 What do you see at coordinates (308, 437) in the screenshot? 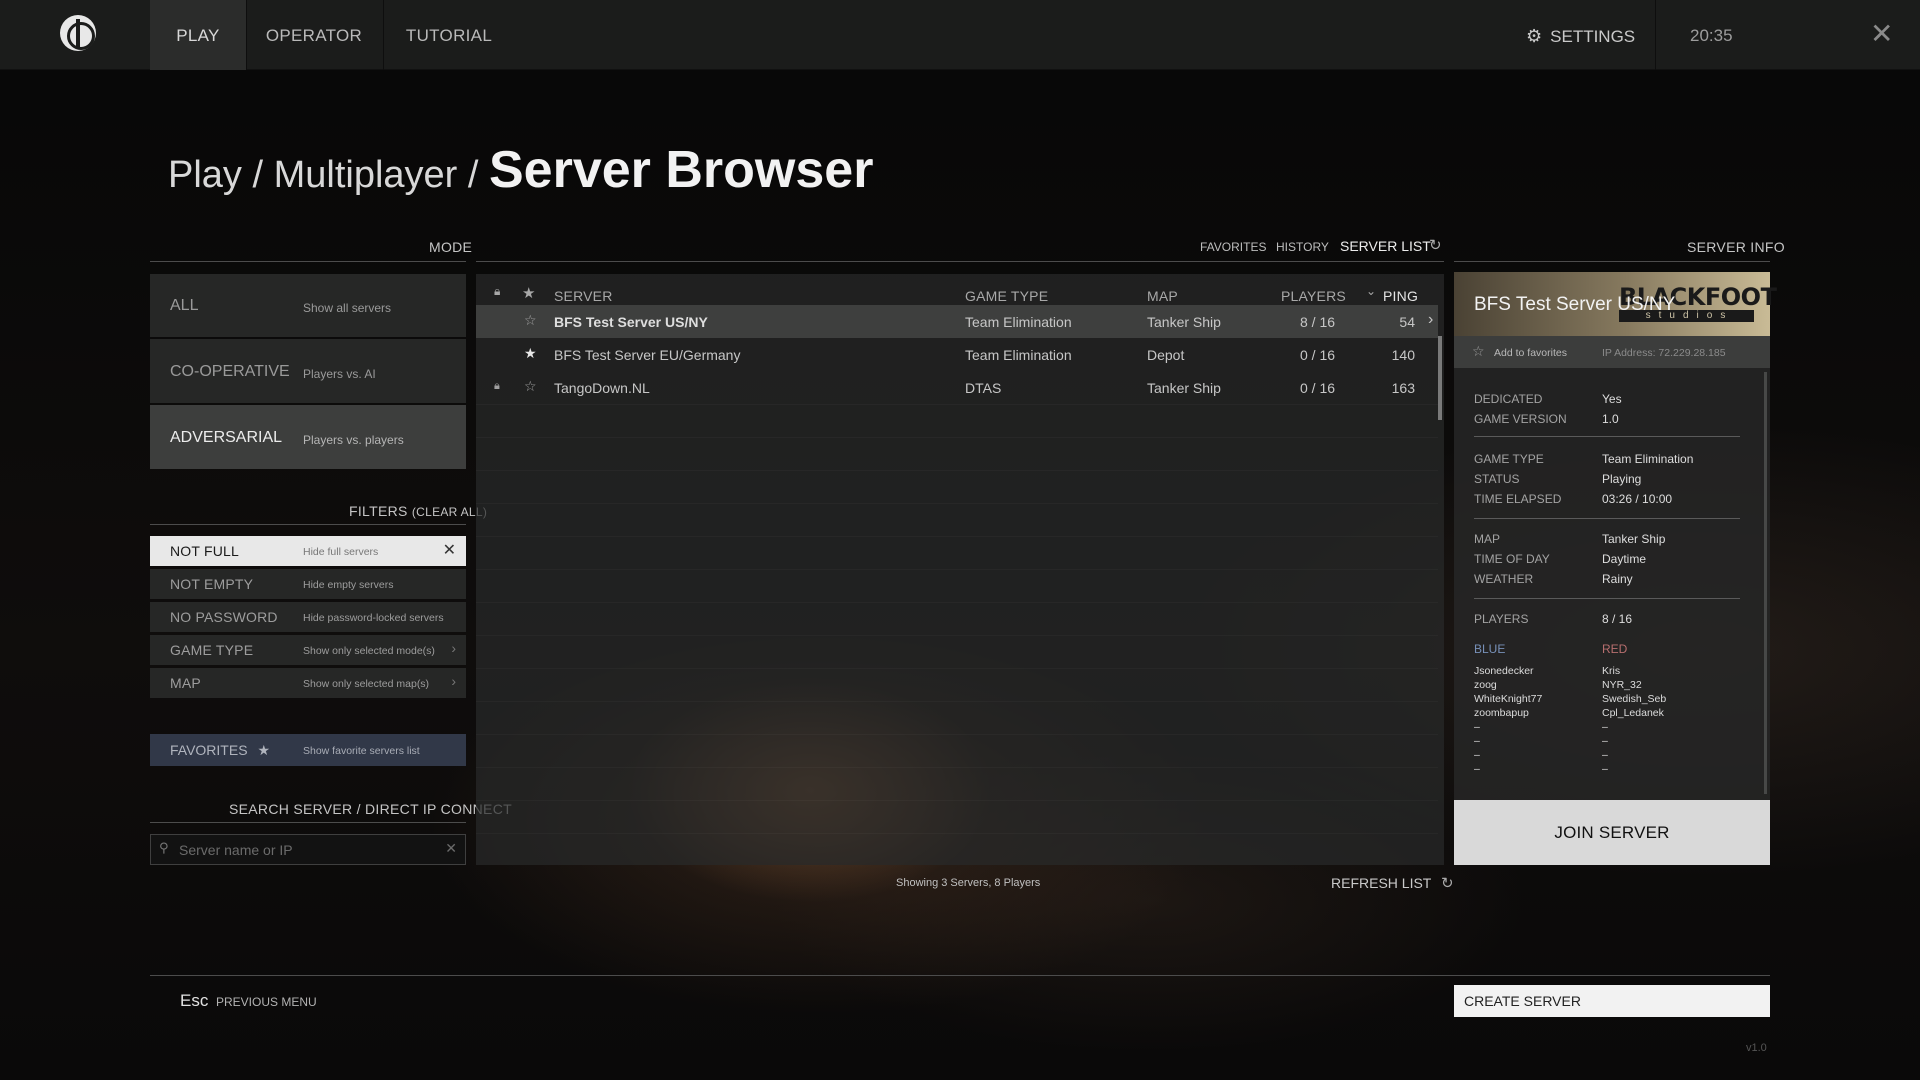
I see `mode-item-adversarial: ADVERSARIAL Players vs. players` at bounding box center [308, 437].